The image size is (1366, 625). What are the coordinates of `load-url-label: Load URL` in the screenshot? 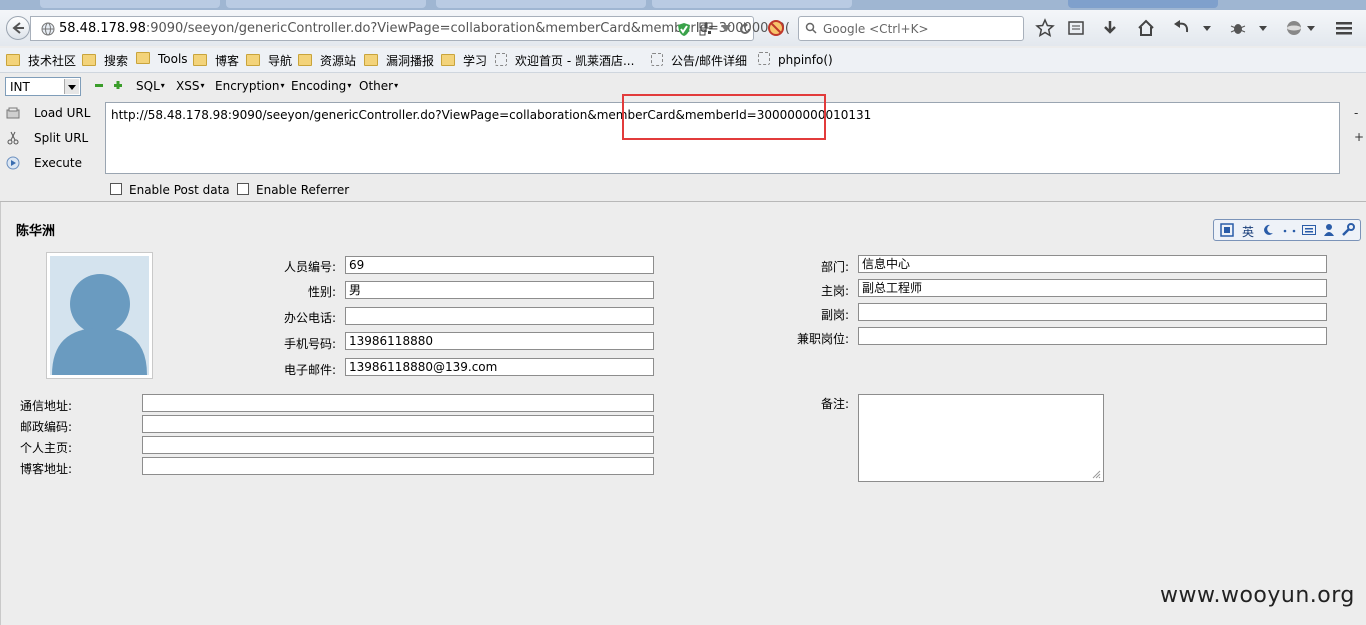 It's located at (62, 113).